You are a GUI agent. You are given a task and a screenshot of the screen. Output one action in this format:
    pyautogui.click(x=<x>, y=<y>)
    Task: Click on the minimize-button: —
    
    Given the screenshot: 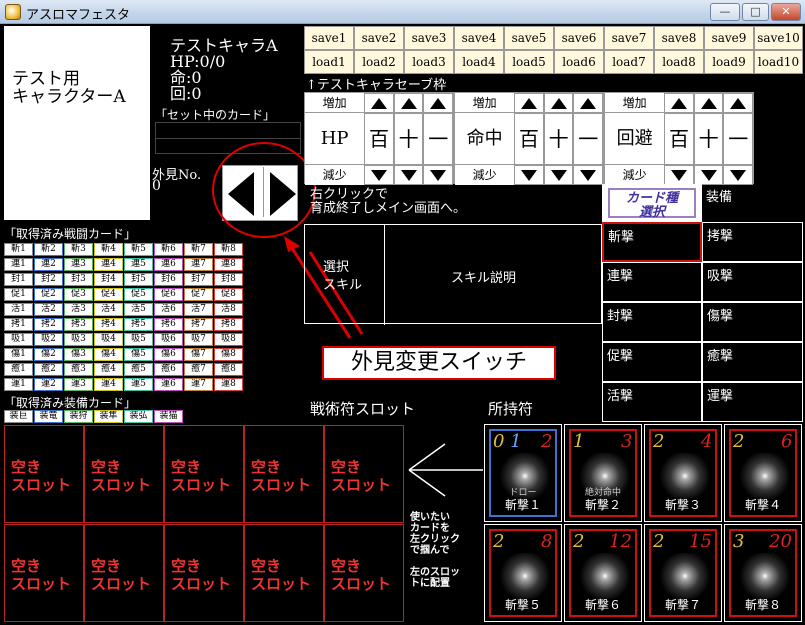 What is the action you would take?
    pyautogui.click(x=725, y=12)
    